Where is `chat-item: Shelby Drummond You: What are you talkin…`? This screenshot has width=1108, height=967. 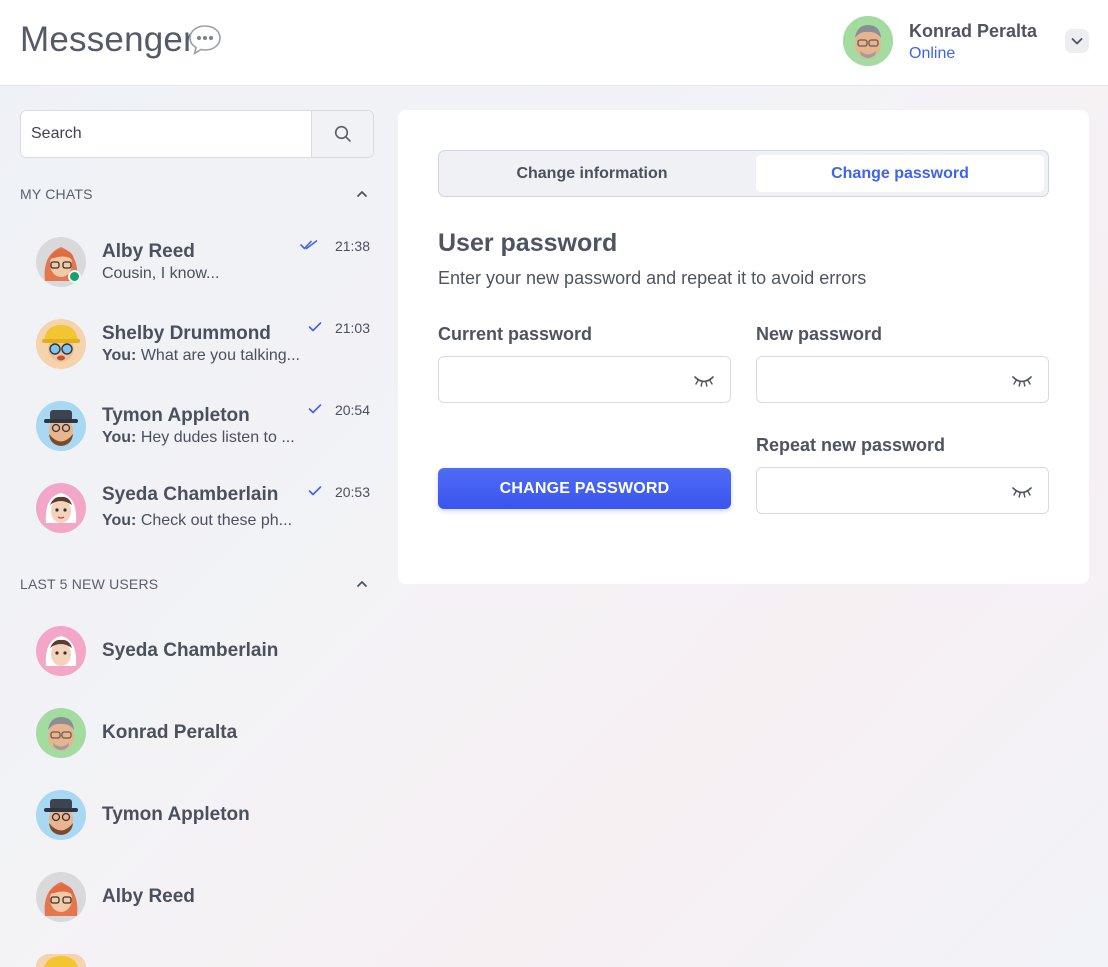
chat-item: Shelby Drummond You: What are you talkin… is located at coordinates (197, 344).